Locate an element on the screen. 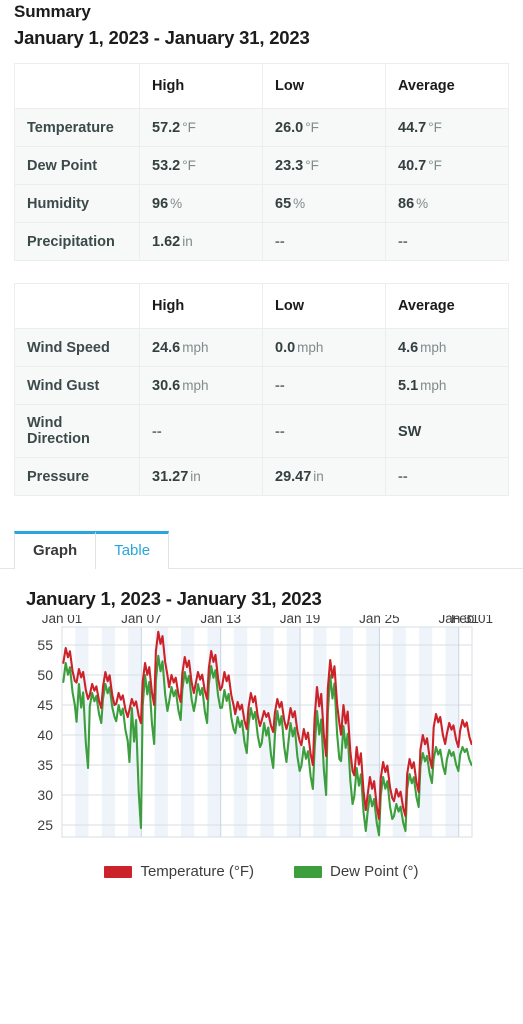 The width and height of the screenshot is (523, 1024). cell-pressure-high: 31.27 in is located at coordinates (201, 476).